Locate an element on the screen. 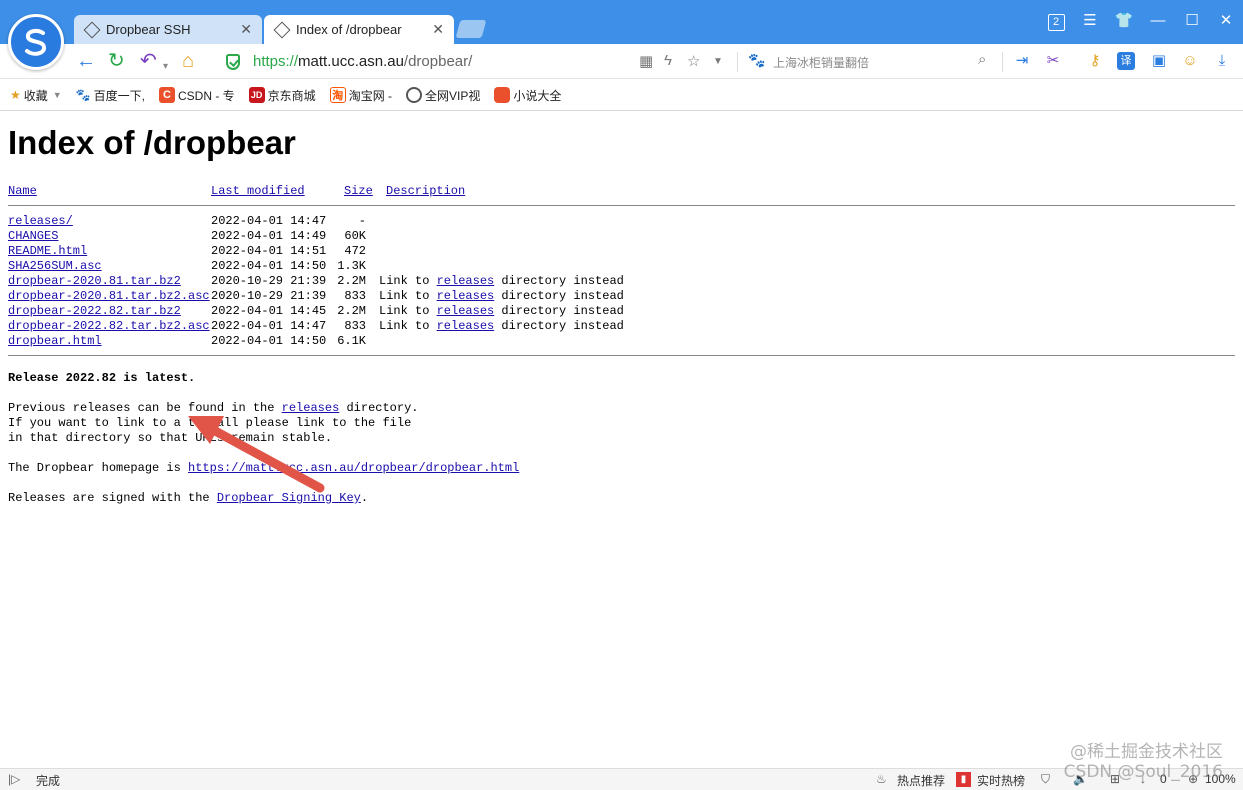  hot-recommend-link: 热点推荐 is located at coordinates (921, 780).